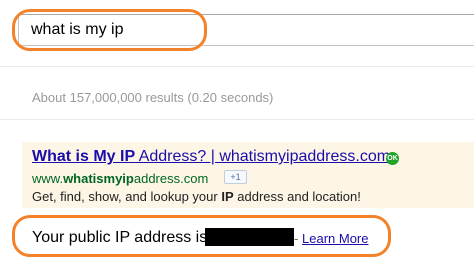 The width and height of the screenshot is (474, 258). I want to click on ad-desc-suffix: address and location!, so click(297, 196).